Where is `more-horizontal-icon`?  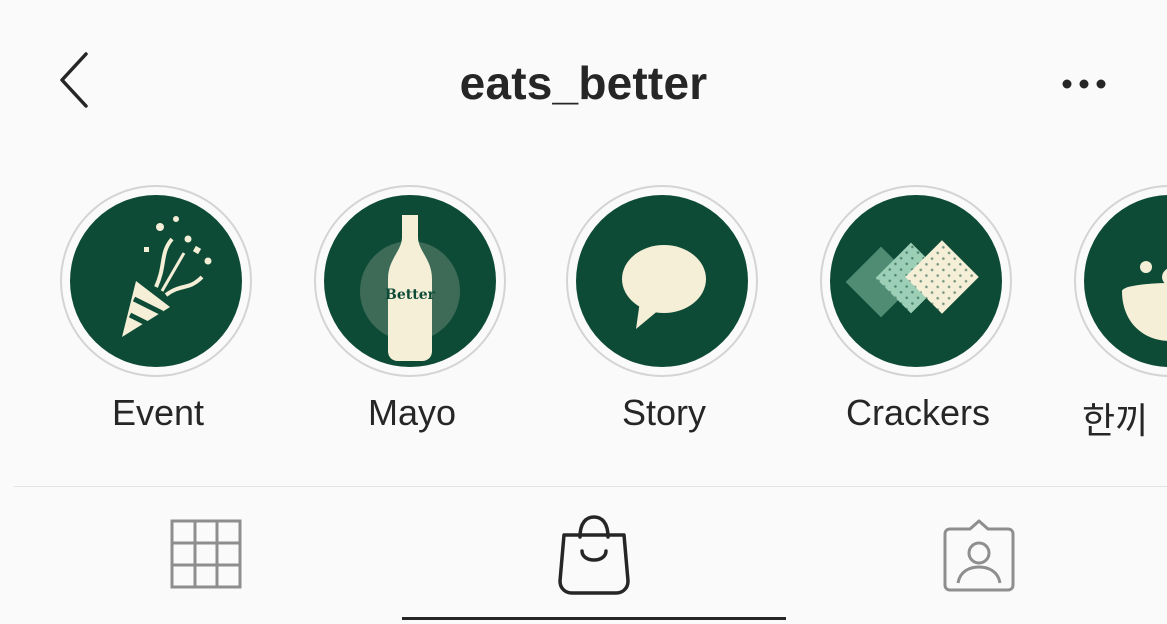
more-horizontal-icon is located at coordinates (1084, 84).